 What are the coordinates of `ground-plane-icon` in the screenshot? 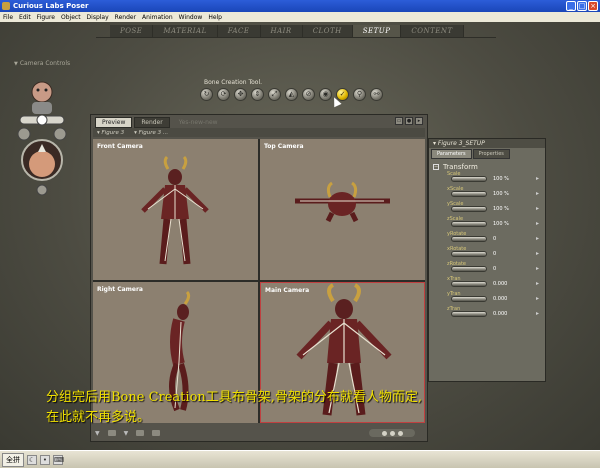 It's located at (111, 433).